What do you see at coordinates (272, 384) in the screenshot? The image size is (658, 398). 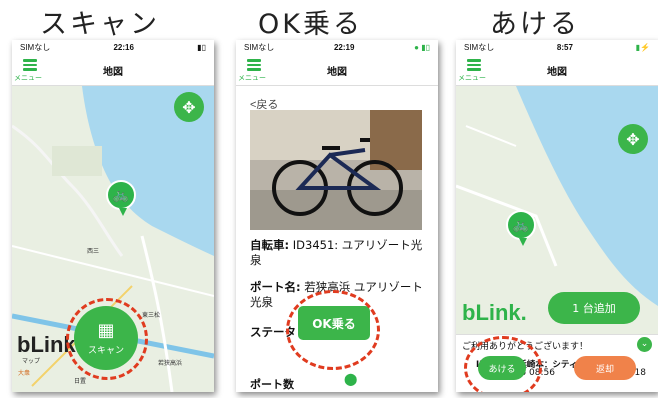 I see `count-label: ポート数` at bounding box center [272, 384].